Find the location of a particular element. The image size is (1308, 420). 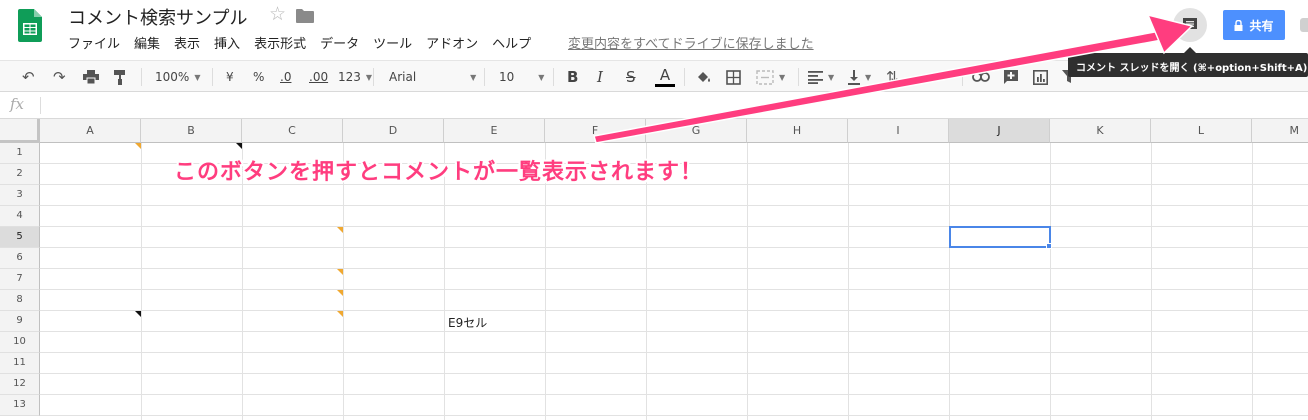

decrease-decimal-button: .0 is located at coordinates (285, 77).